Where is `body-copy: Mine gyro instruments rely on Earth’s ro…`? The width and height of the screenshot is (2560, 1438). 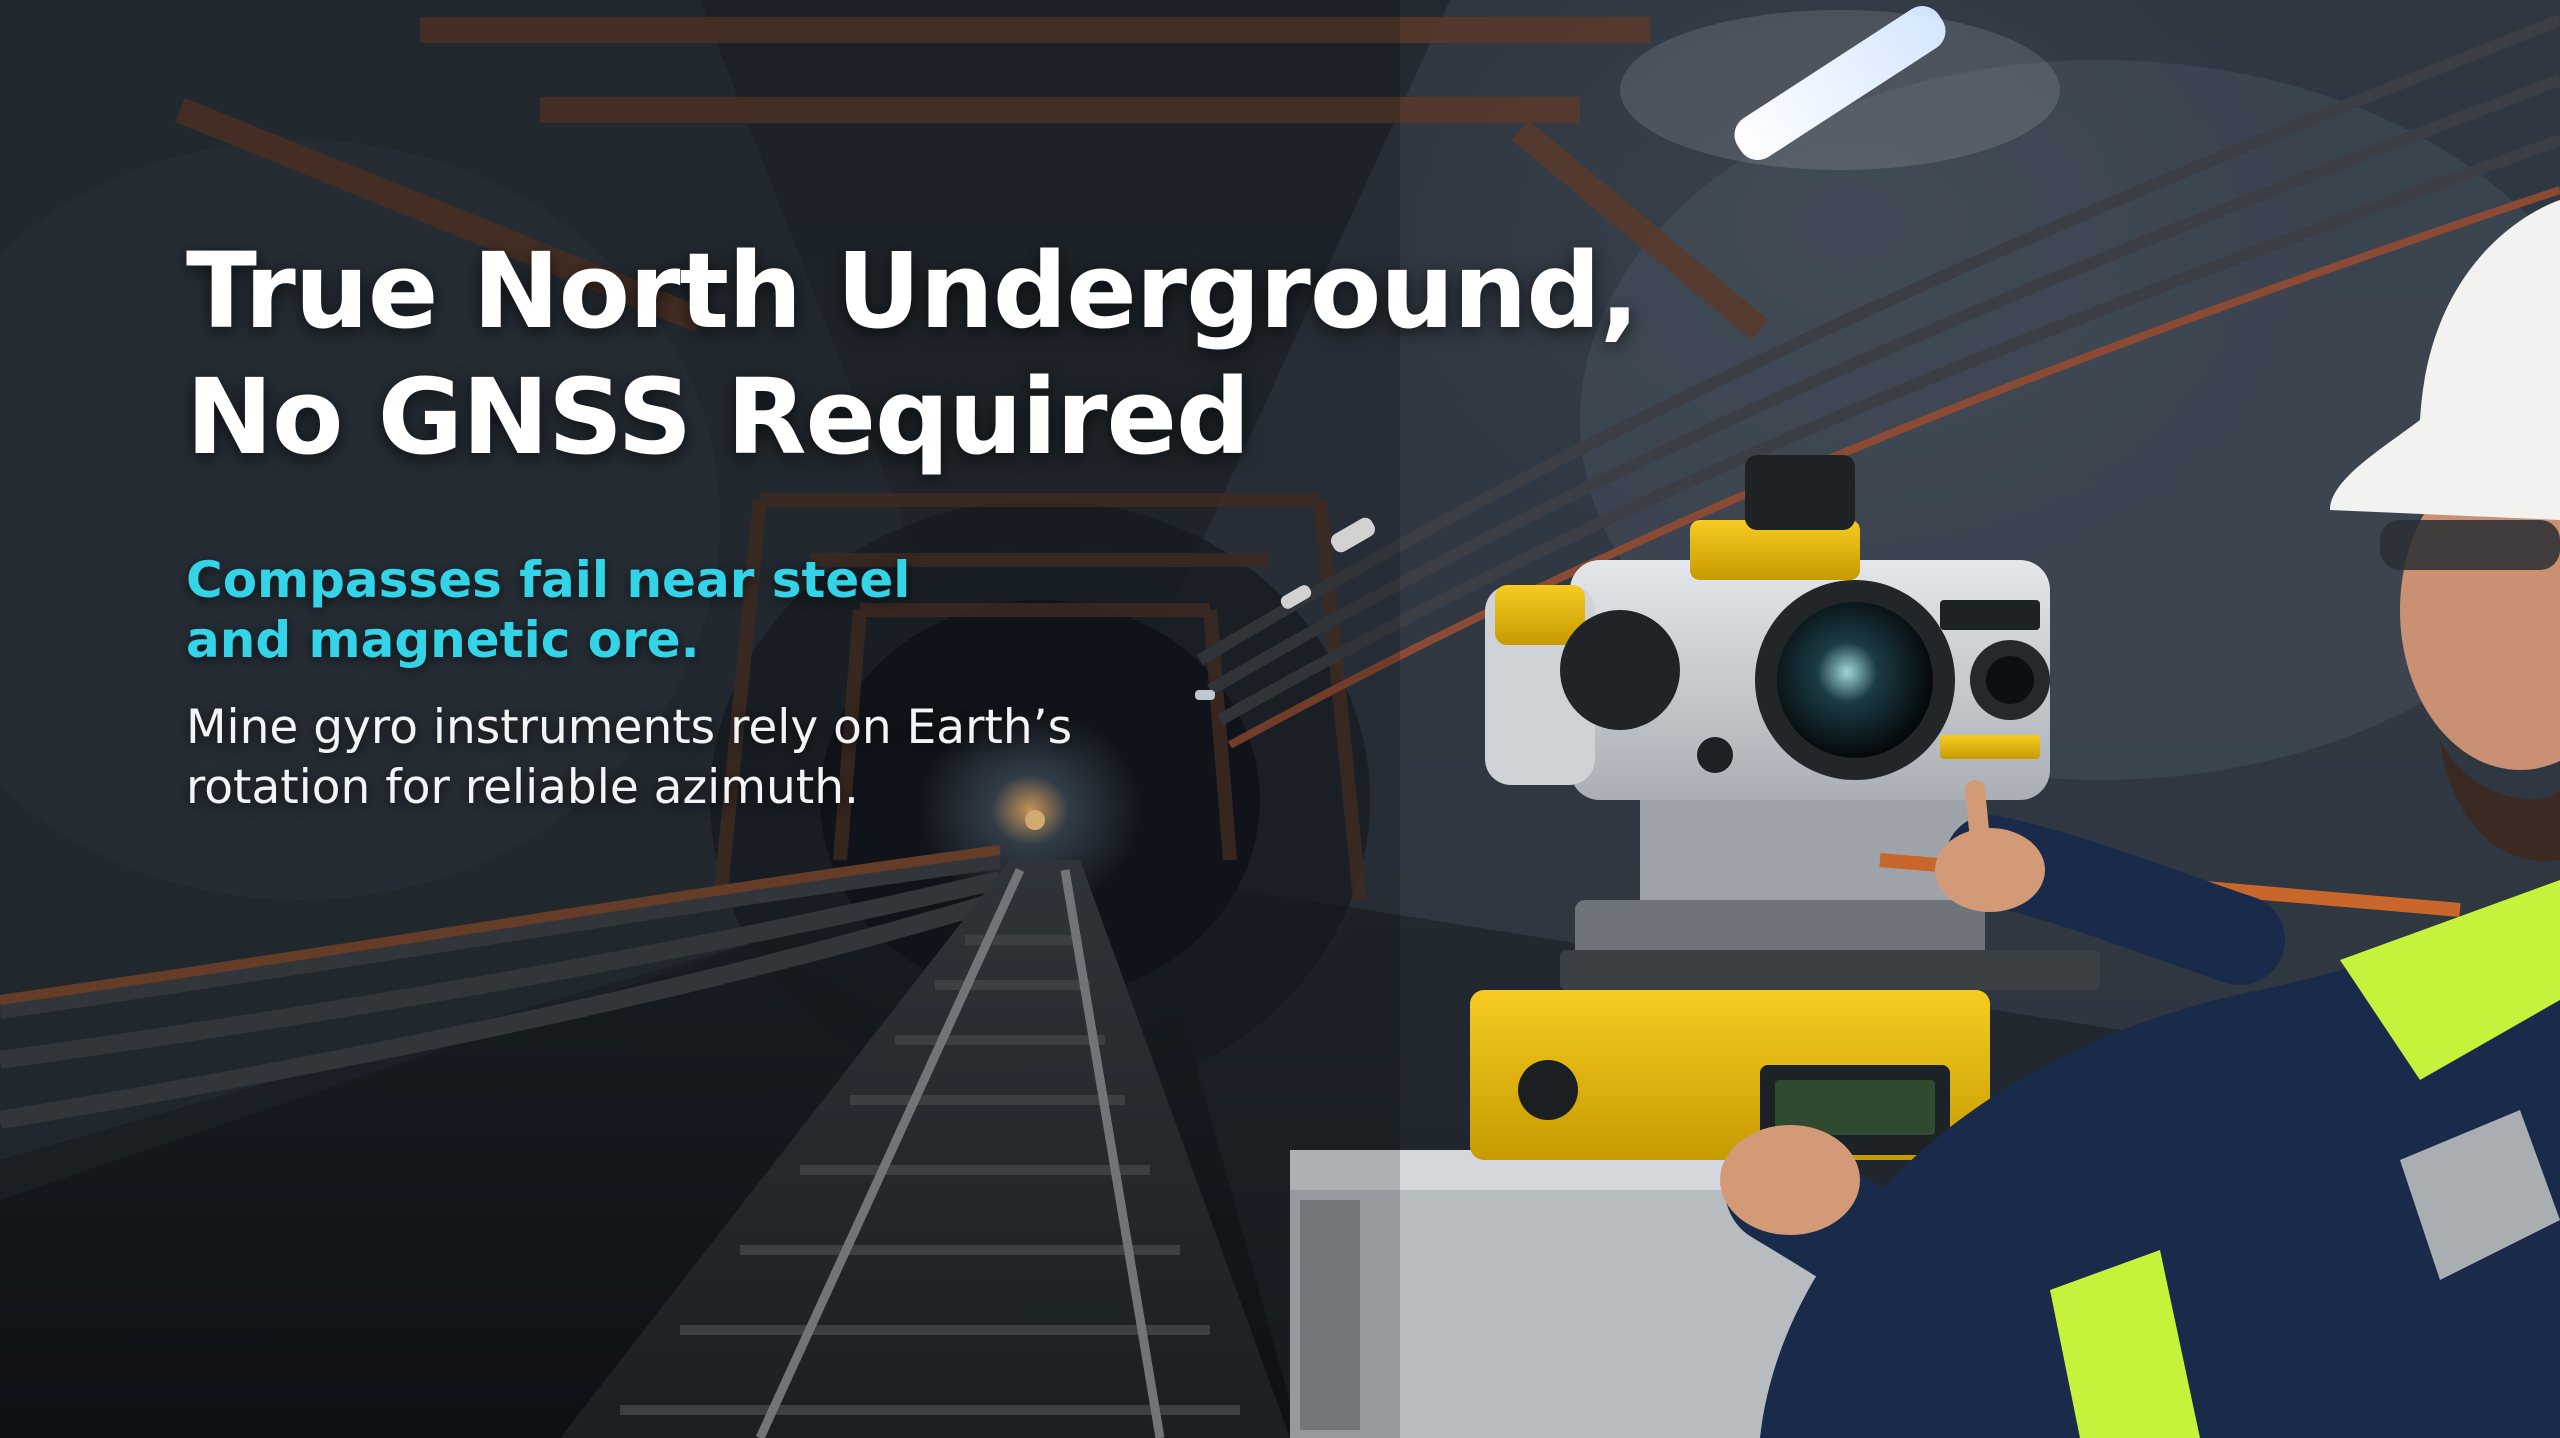
body-copy: Mine gyro instruments rely on Earth’s ro… is located at coordinates (886, 758).